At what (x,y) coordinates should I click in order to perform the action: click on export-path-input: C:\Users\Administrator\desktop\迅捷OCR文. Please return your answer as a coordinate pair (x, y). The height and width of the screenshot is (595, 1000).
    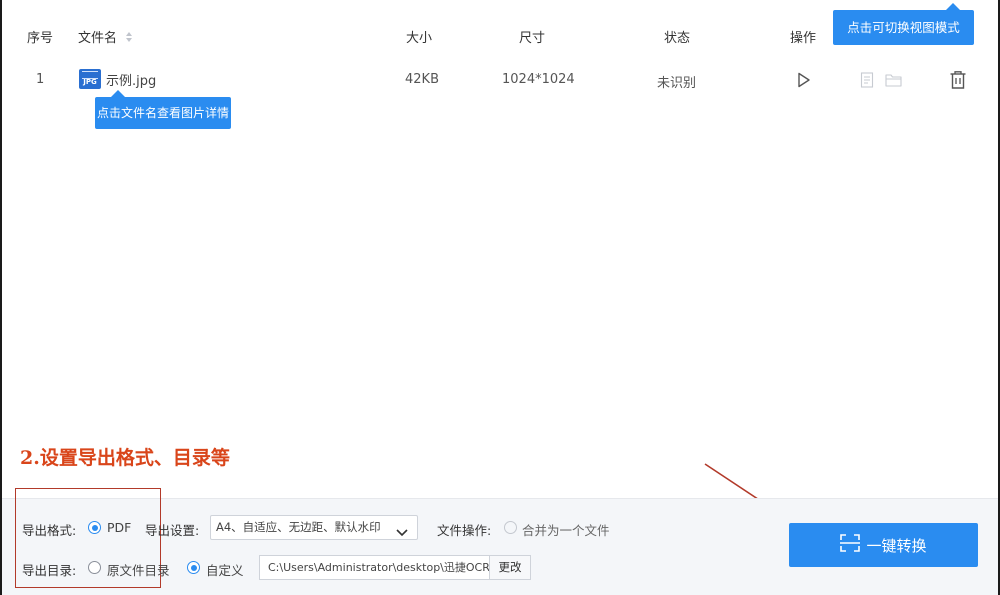
    Looking at the image, I should click on (374, 567).